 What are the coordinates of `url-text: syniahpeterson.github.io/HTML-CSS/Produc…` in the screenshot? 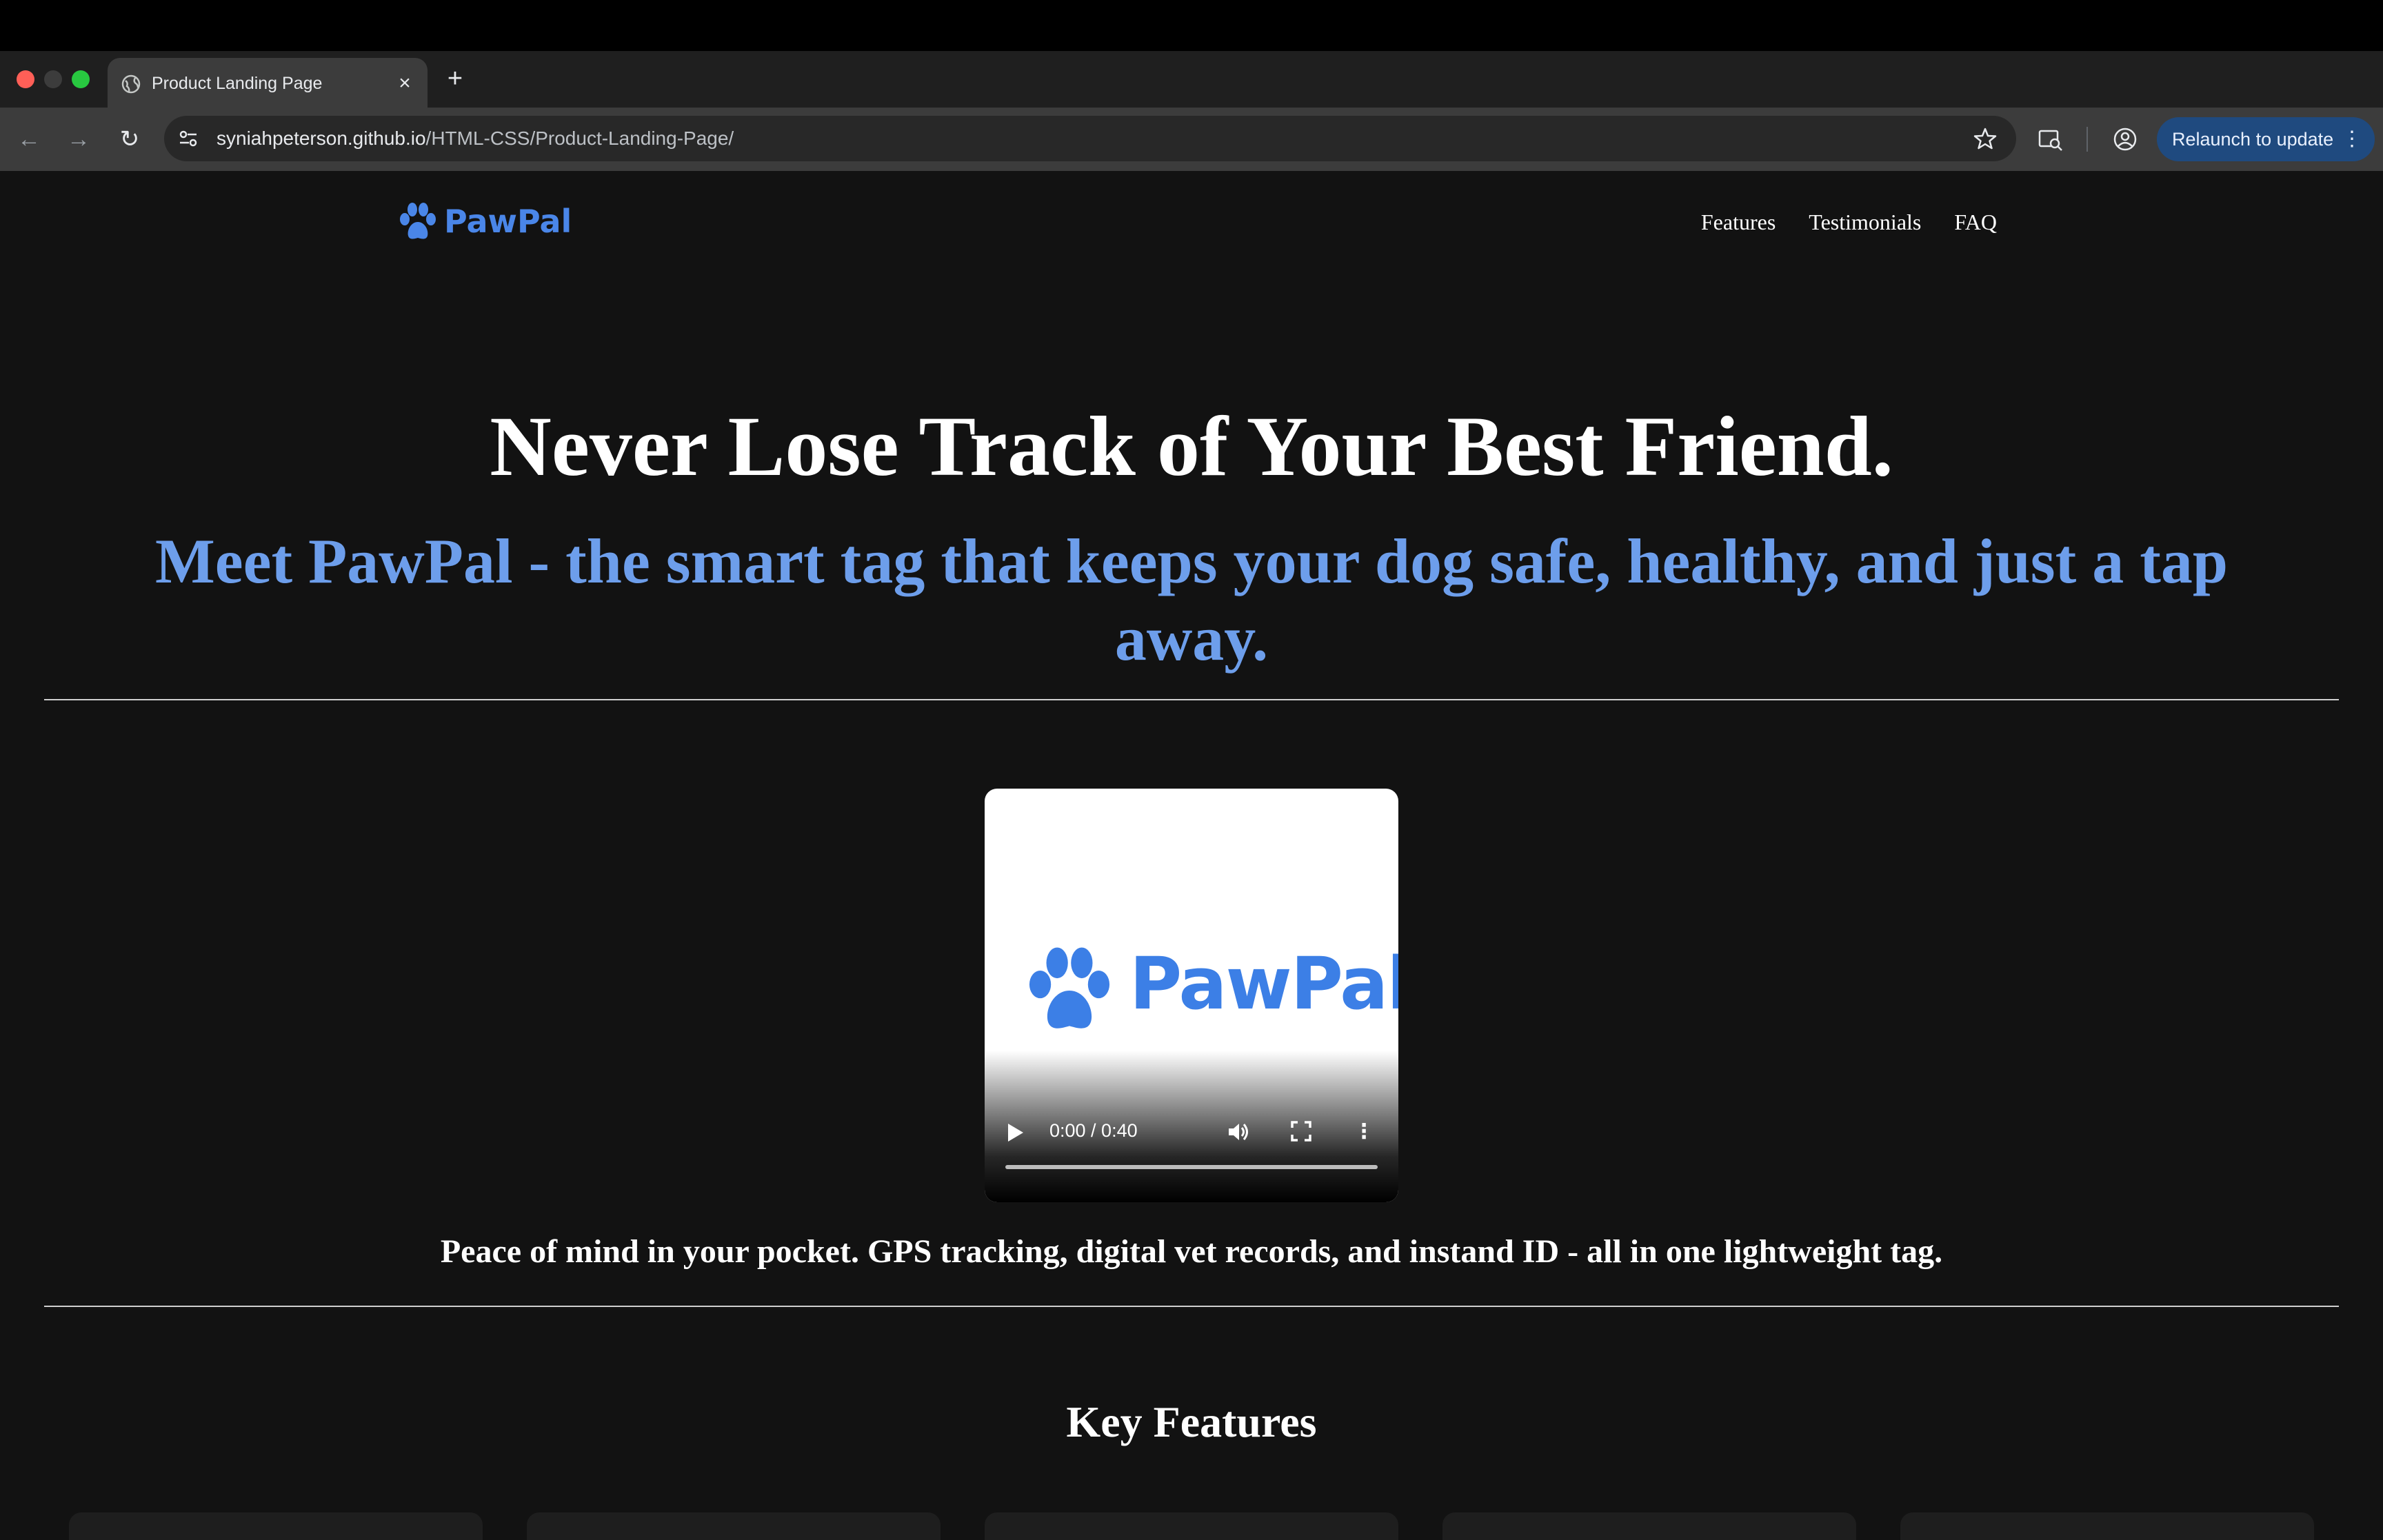 It's located at (475, 138).